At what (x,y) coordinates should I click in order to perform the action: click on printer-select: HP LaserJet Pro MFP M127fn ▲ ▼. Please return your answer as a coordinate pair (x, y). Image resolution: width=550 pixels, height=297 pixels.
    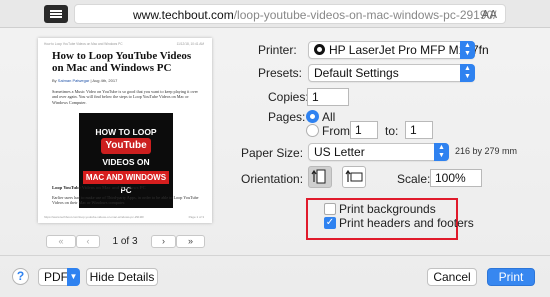
    Looking at the image, I should click on (398, 50).